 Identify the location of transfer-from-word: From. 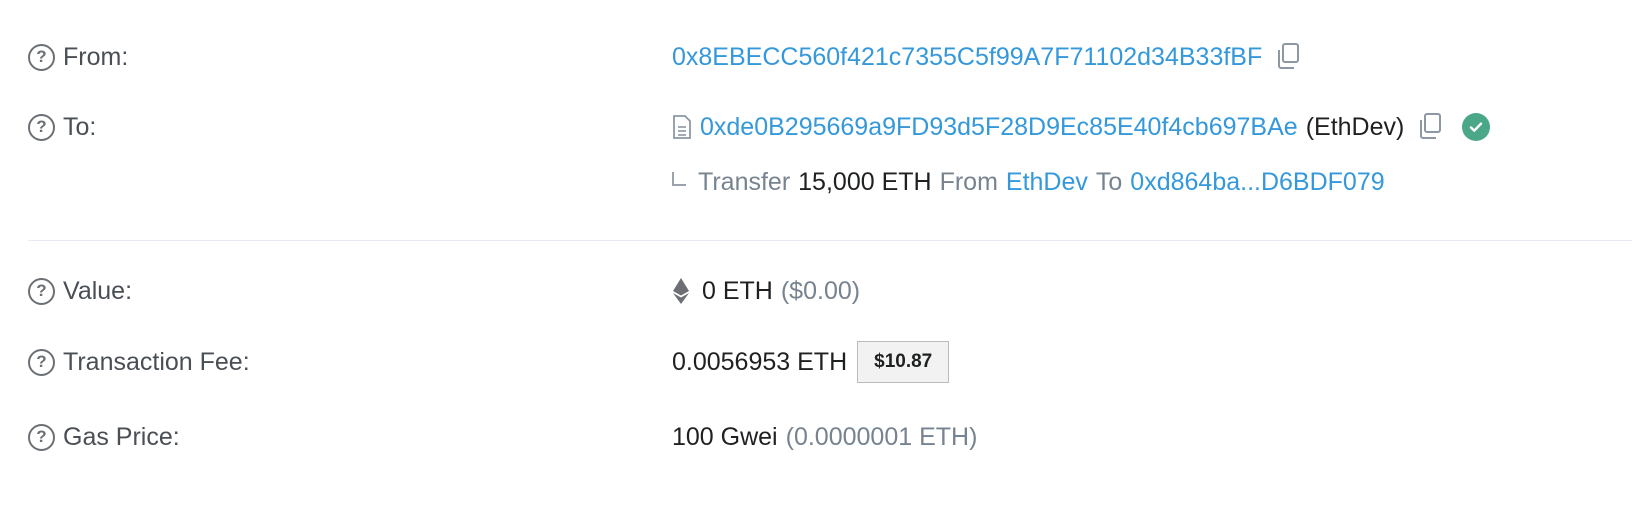
(968, 181).